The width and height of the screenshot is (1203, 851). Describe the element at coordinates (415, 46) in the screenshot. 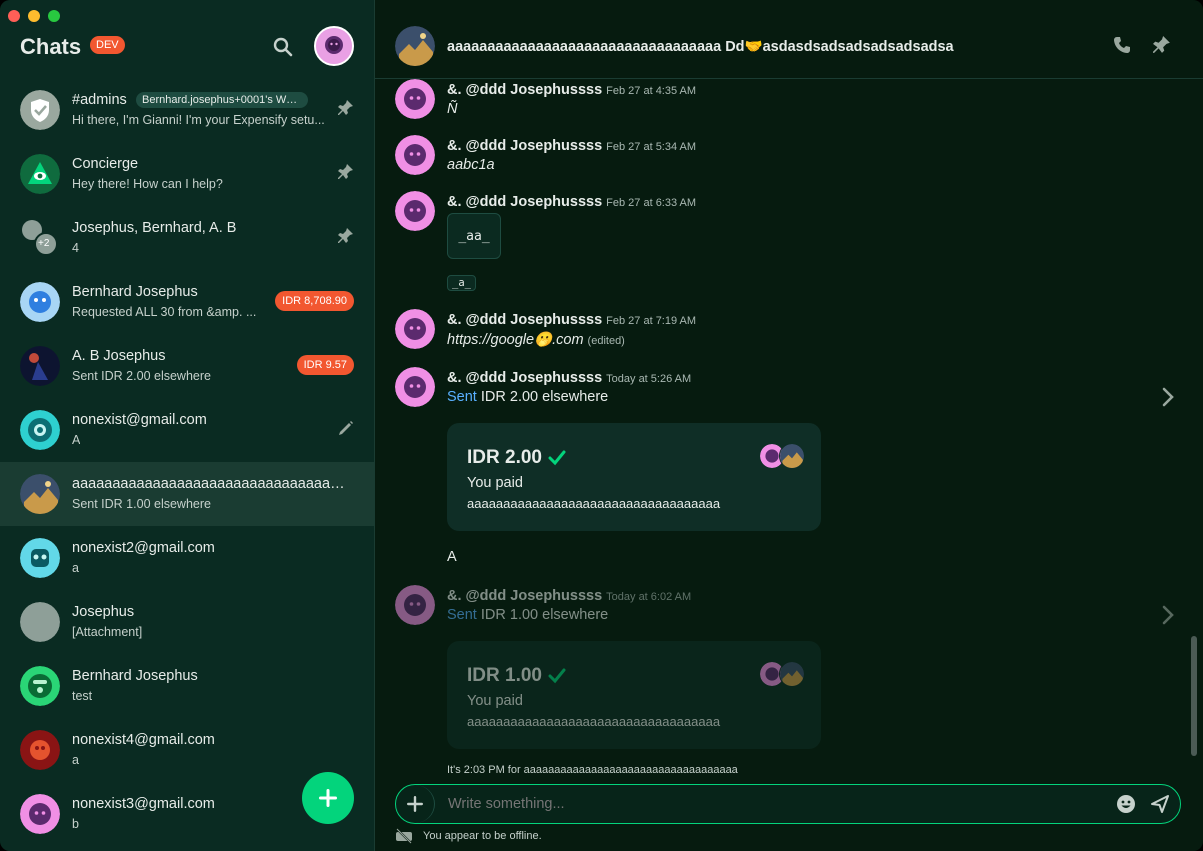

I see `chat-header-avatar` at that location.